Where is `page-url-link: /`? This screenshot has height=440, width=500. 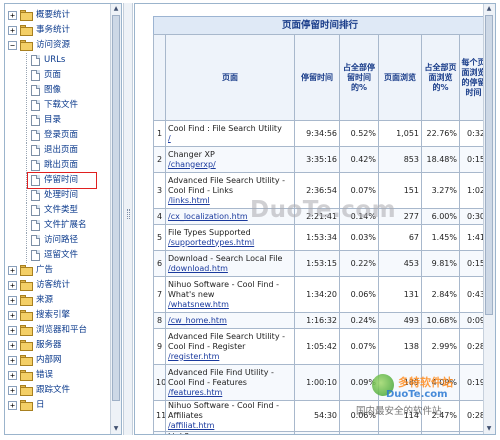 page-url-link: / is located at coordinates (230, 139).